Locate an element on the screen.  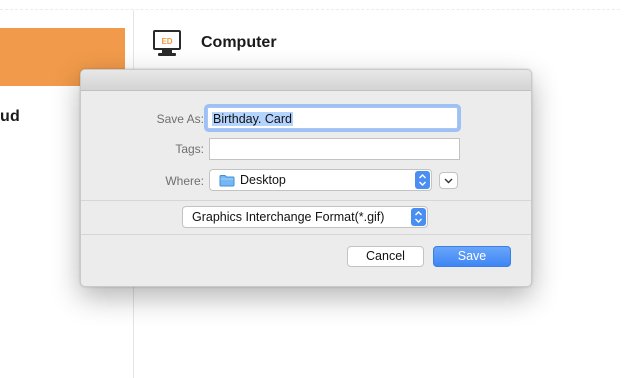
top-divider is located at coordinates (310, 9).